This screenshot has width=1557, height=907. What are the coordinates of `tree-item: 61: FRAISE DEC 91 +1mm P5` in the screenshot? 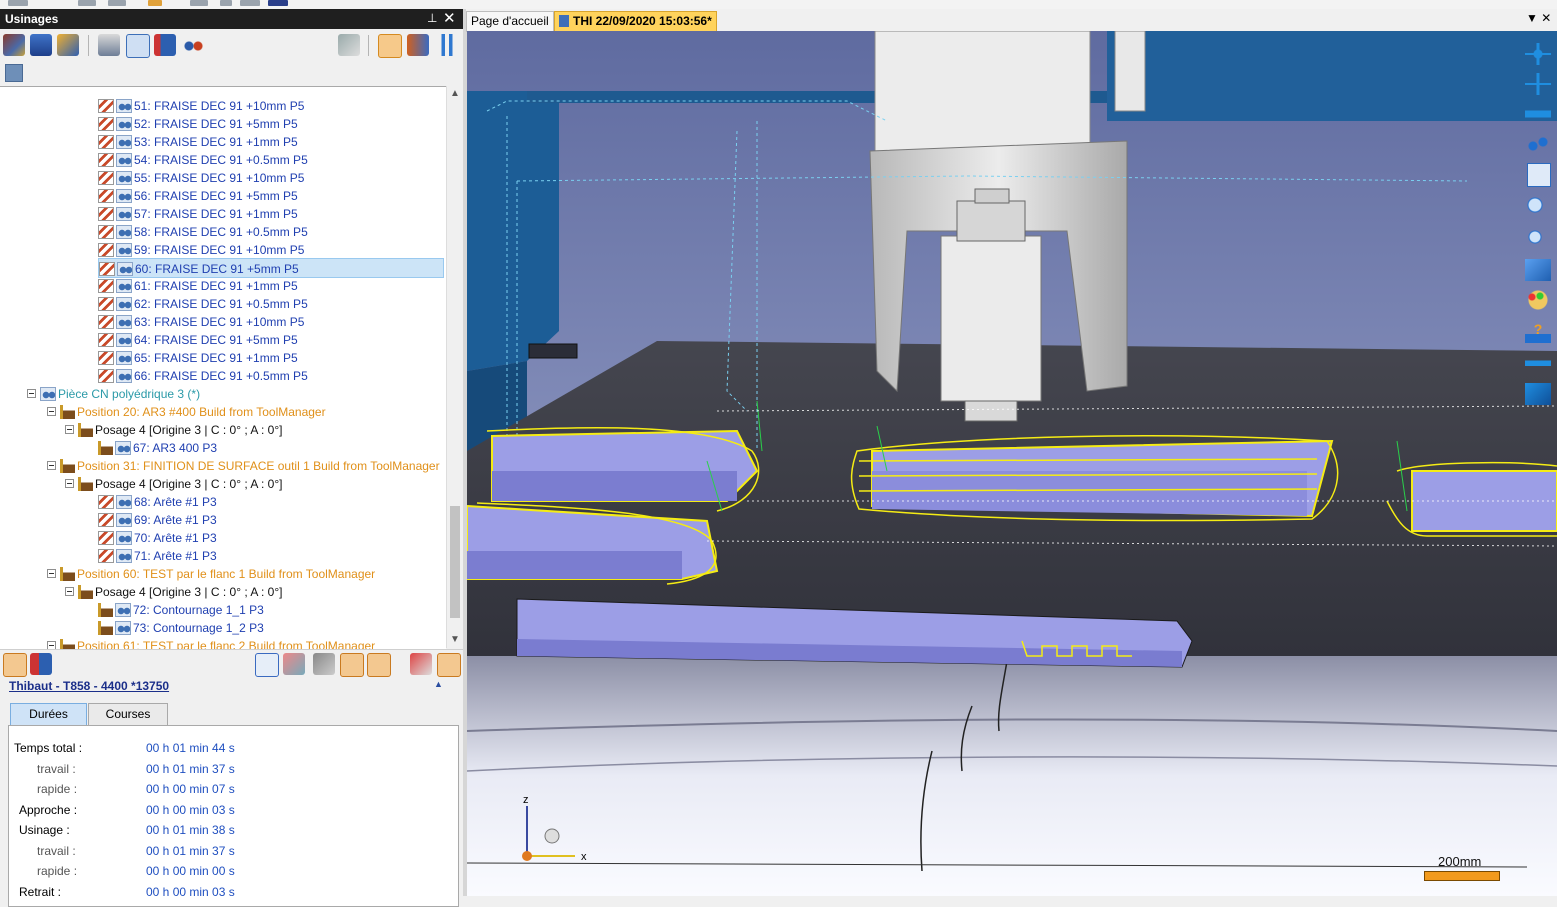 It's located at (198, 285).